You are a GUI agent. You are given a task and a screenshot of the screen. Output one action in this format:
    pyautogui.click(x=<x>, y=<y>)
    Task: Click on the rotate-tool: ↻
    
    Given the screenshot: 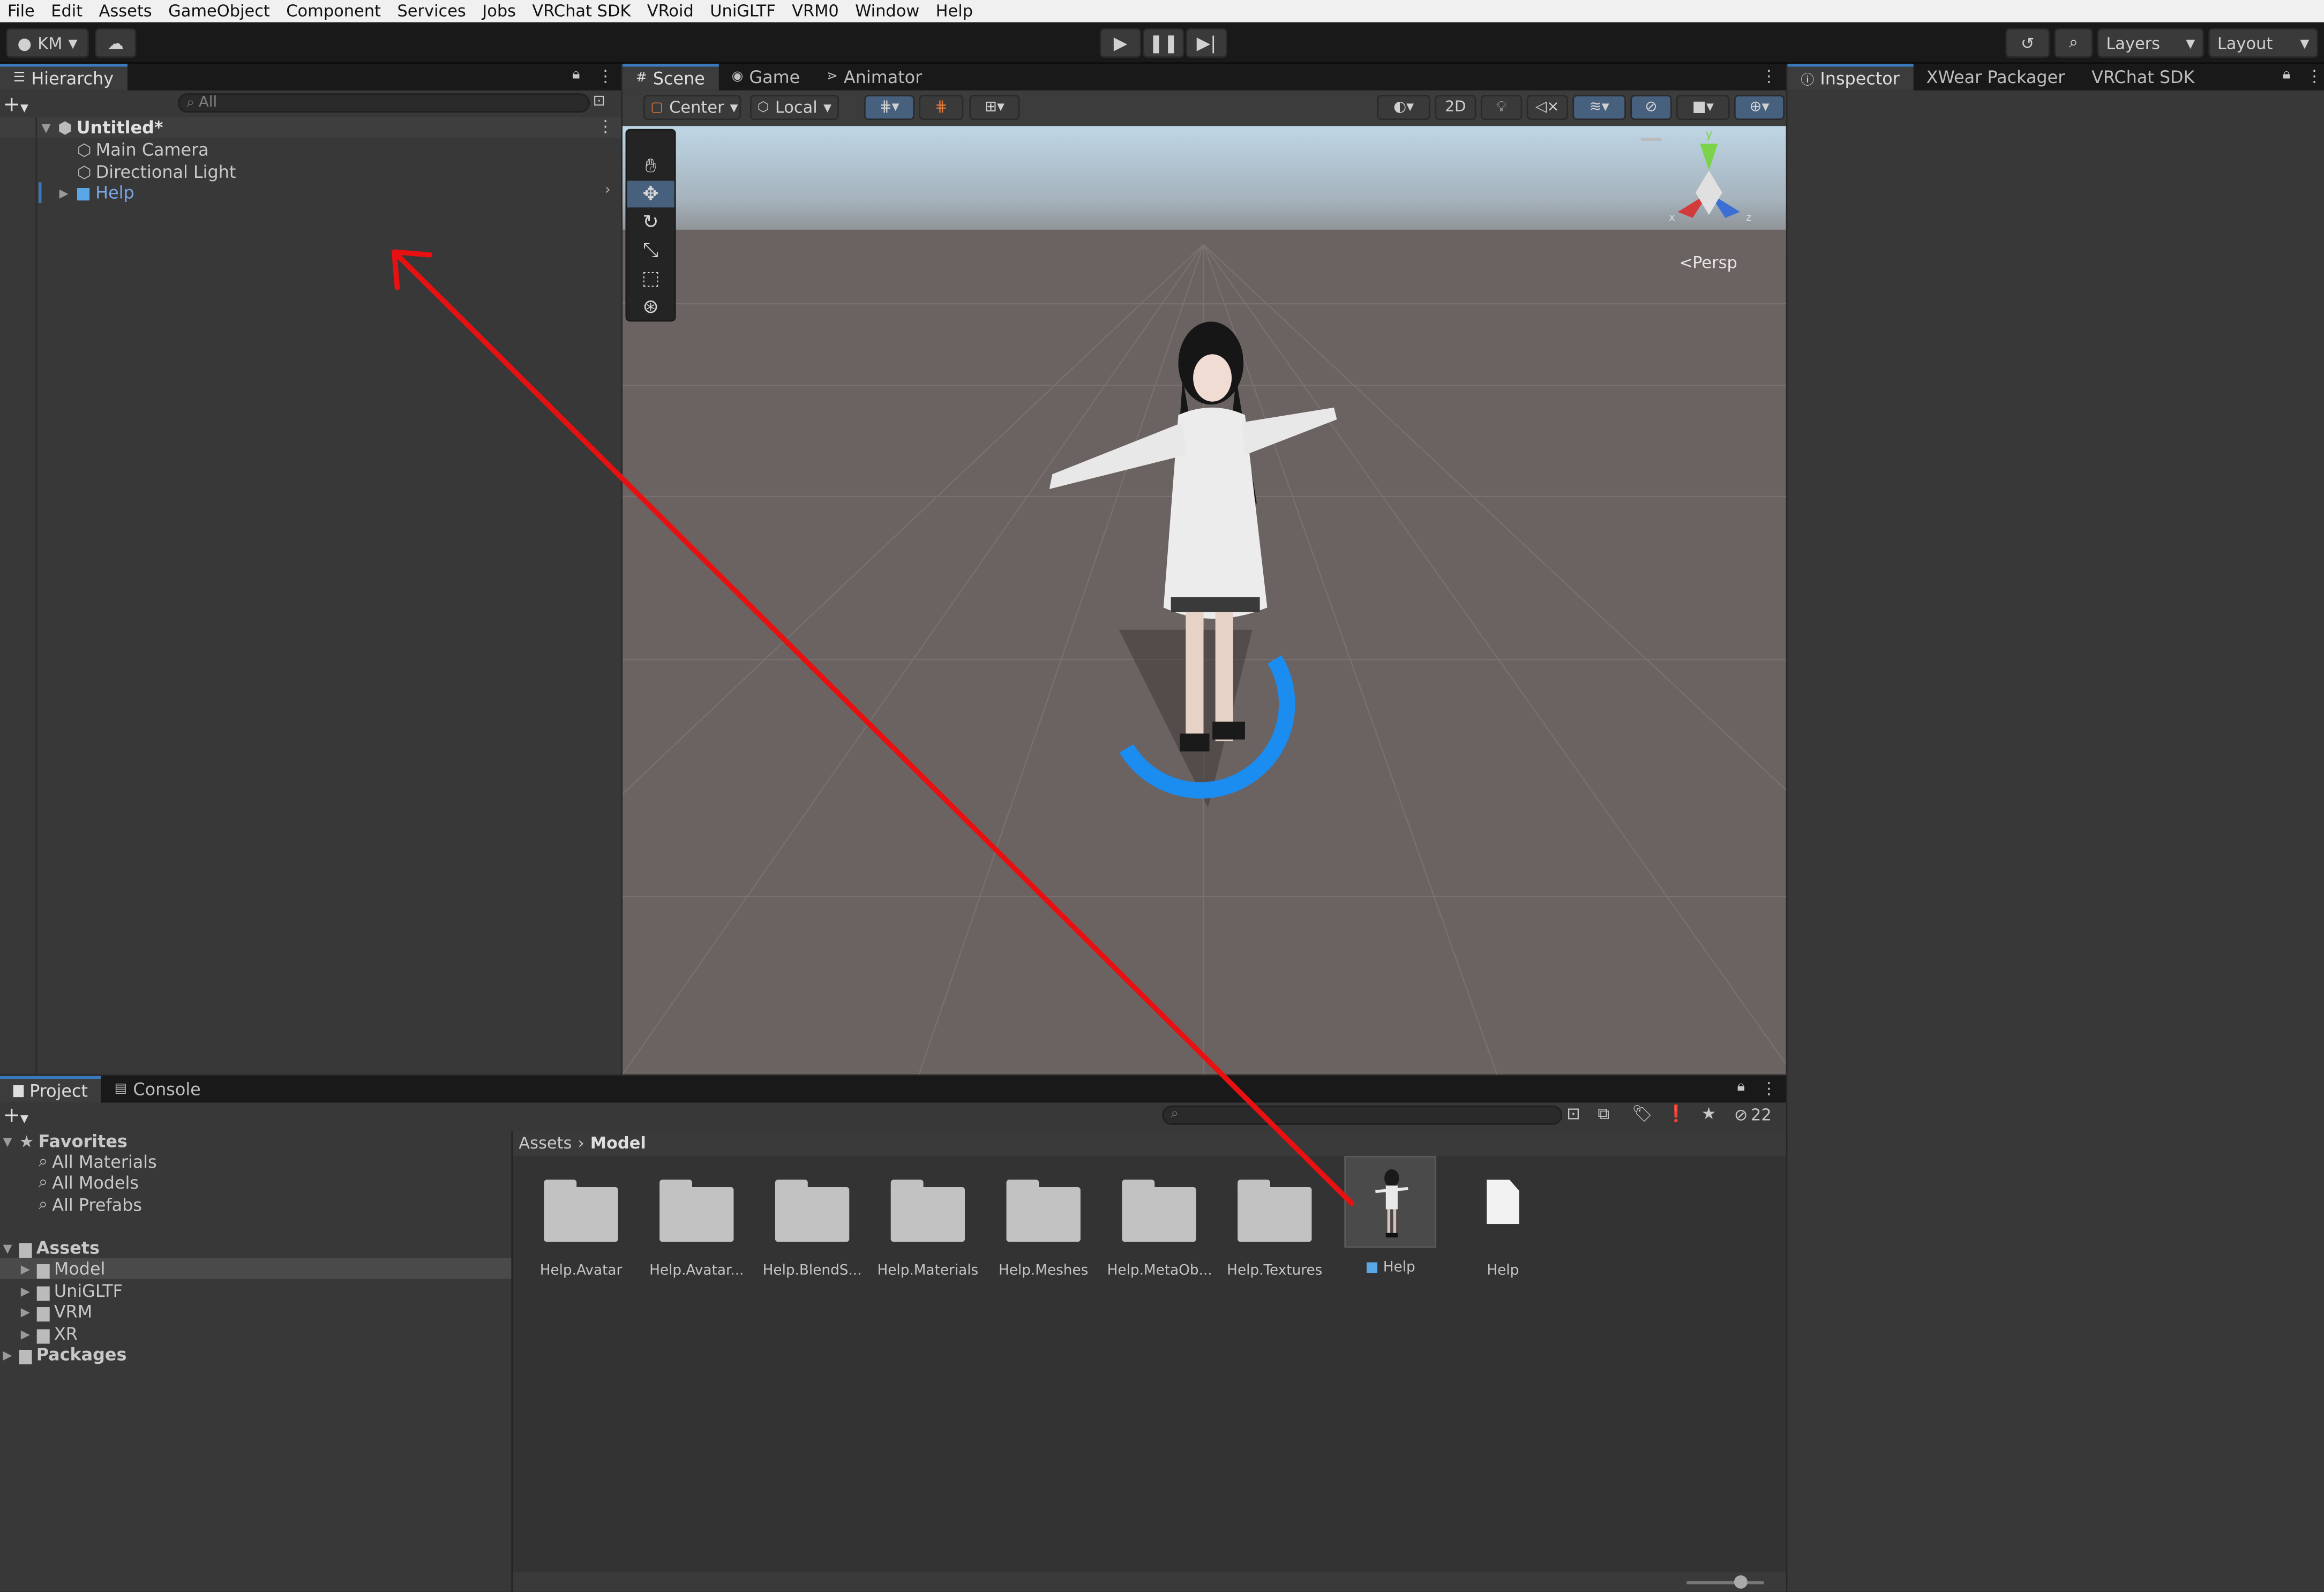 What is the action you would take?
    pyautogui.click(x=650, y=222)
    